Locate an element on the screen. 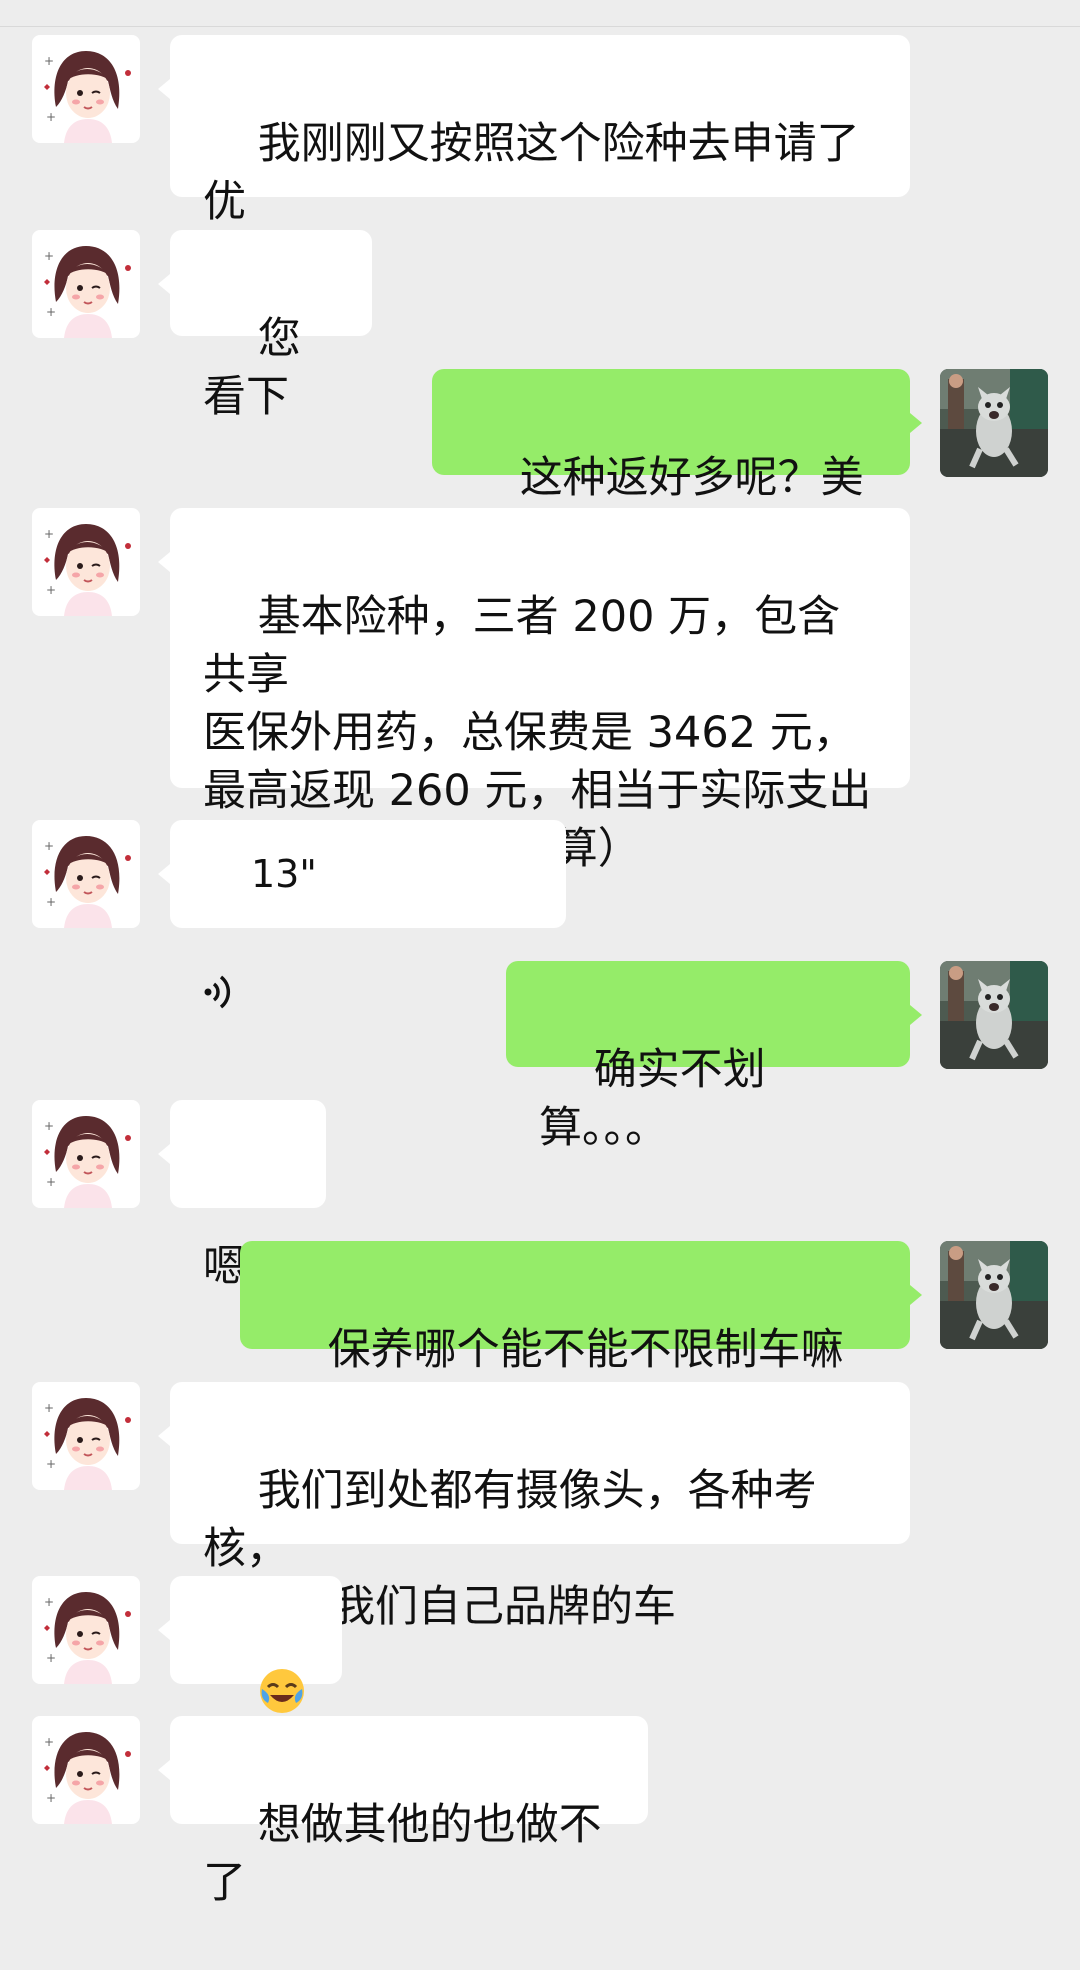 The height and width of the screenshot is (1970, 1080). message-bubble-incoming: 我们到处都有摄像头，各种考核， 只能做我们自己品牌的车 is located at coordinates (534, 1507).